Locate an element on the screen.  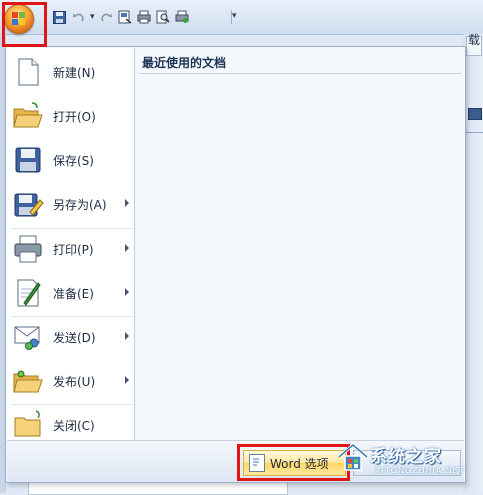
menu-item-label: 准备(E) is located at coordinates (73, 293).